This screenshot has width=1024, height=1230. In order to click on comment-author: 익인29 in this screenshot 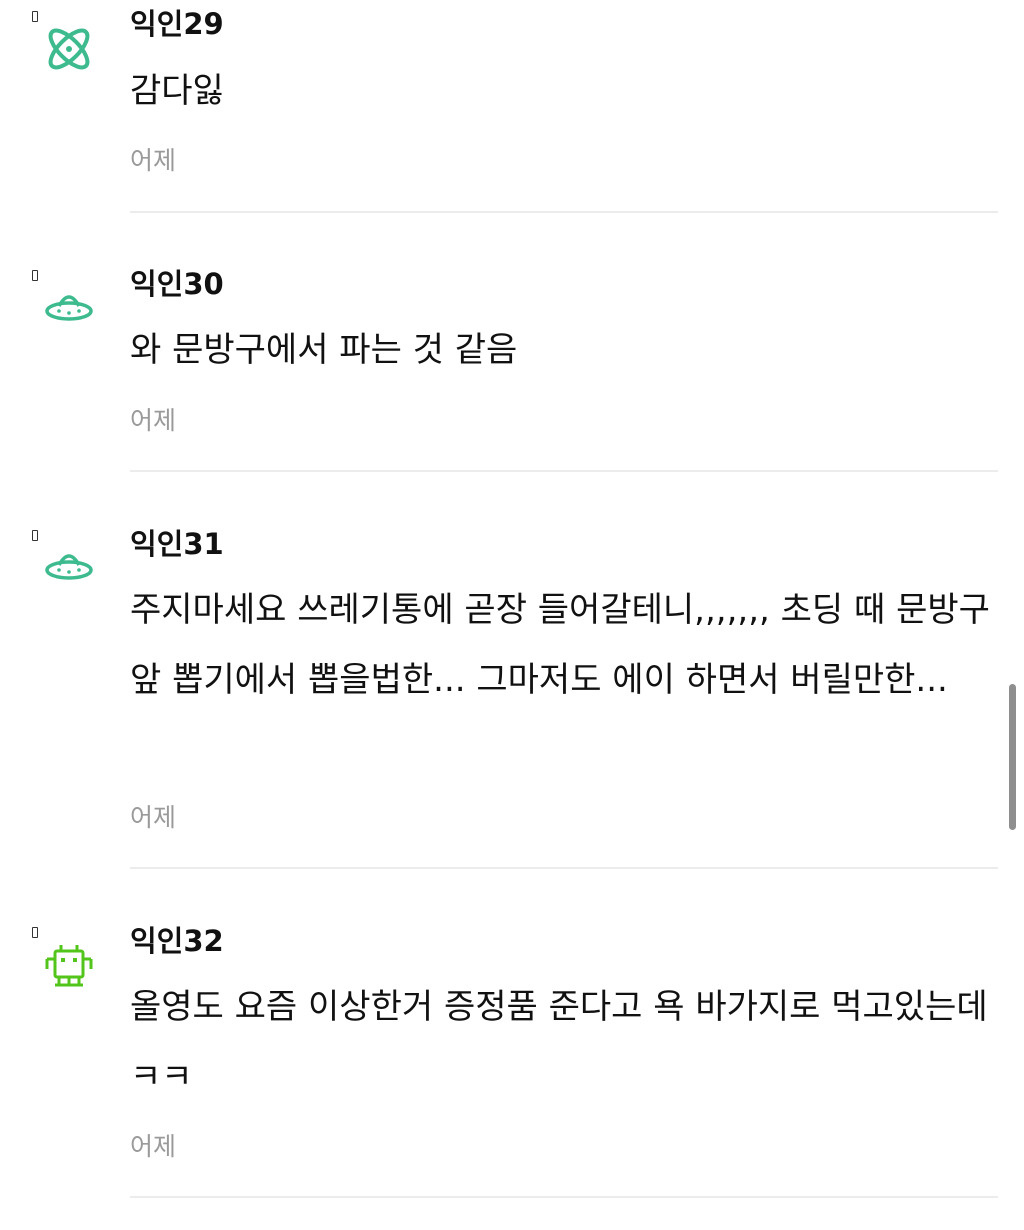, I will do `click(177, 24)`.